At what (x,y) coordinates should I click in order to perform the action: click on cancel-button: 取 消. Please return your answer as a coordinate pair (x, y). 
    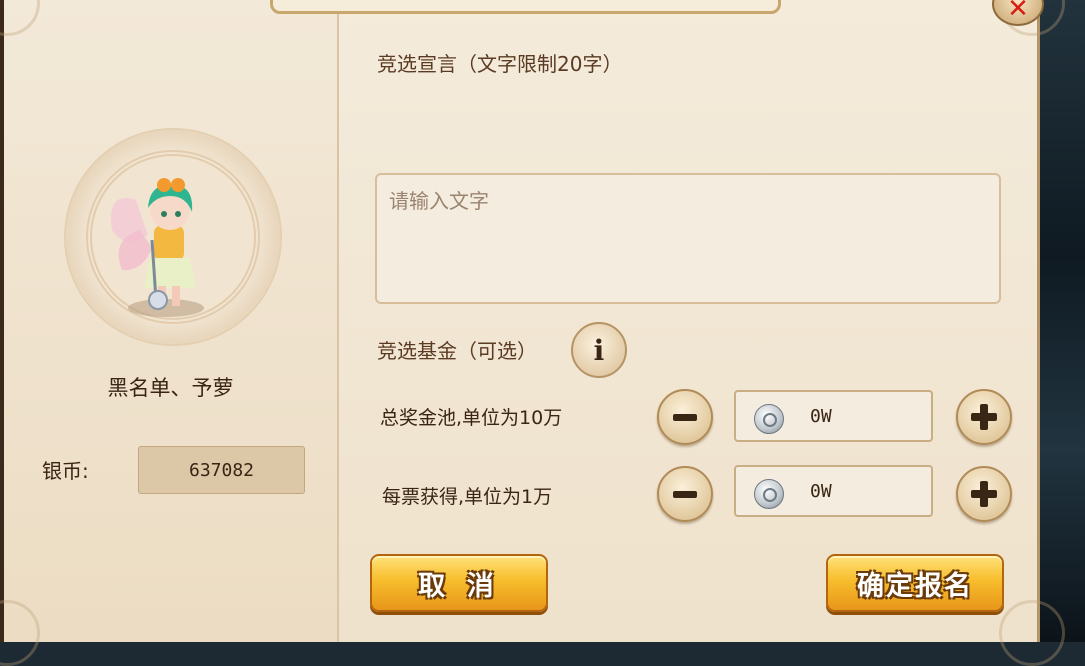
    Looking at the image, I should click on (459, 583).